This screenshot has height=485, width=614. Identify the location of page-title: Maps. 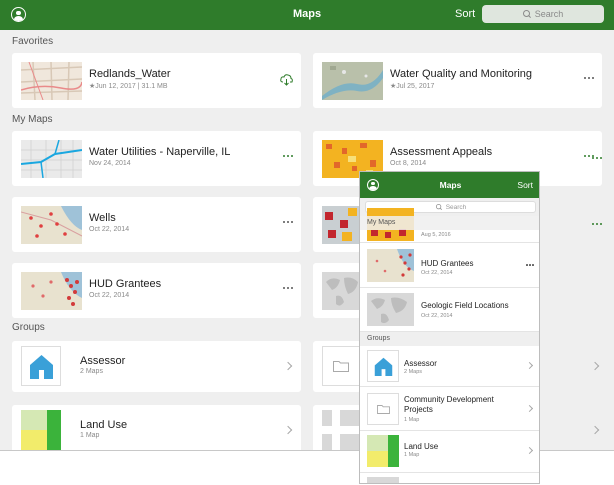
(450, 185).